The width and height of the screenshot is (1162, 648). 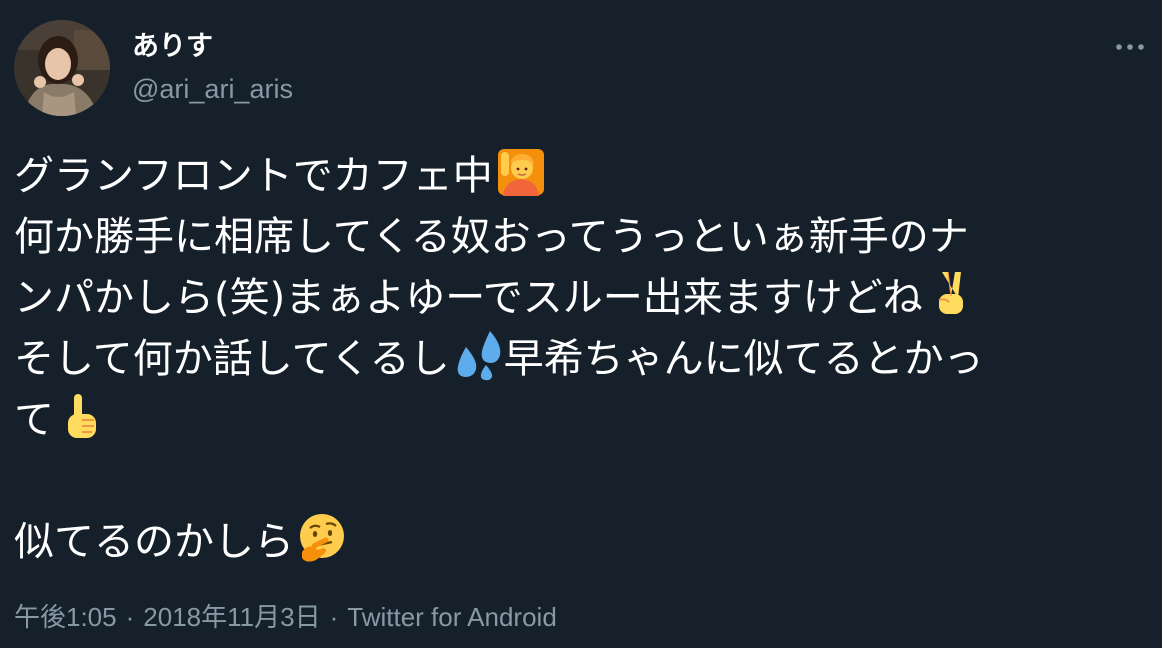 I want to click on tweet-line: グランフロントでカフェ中, so click(x=579, y=176).